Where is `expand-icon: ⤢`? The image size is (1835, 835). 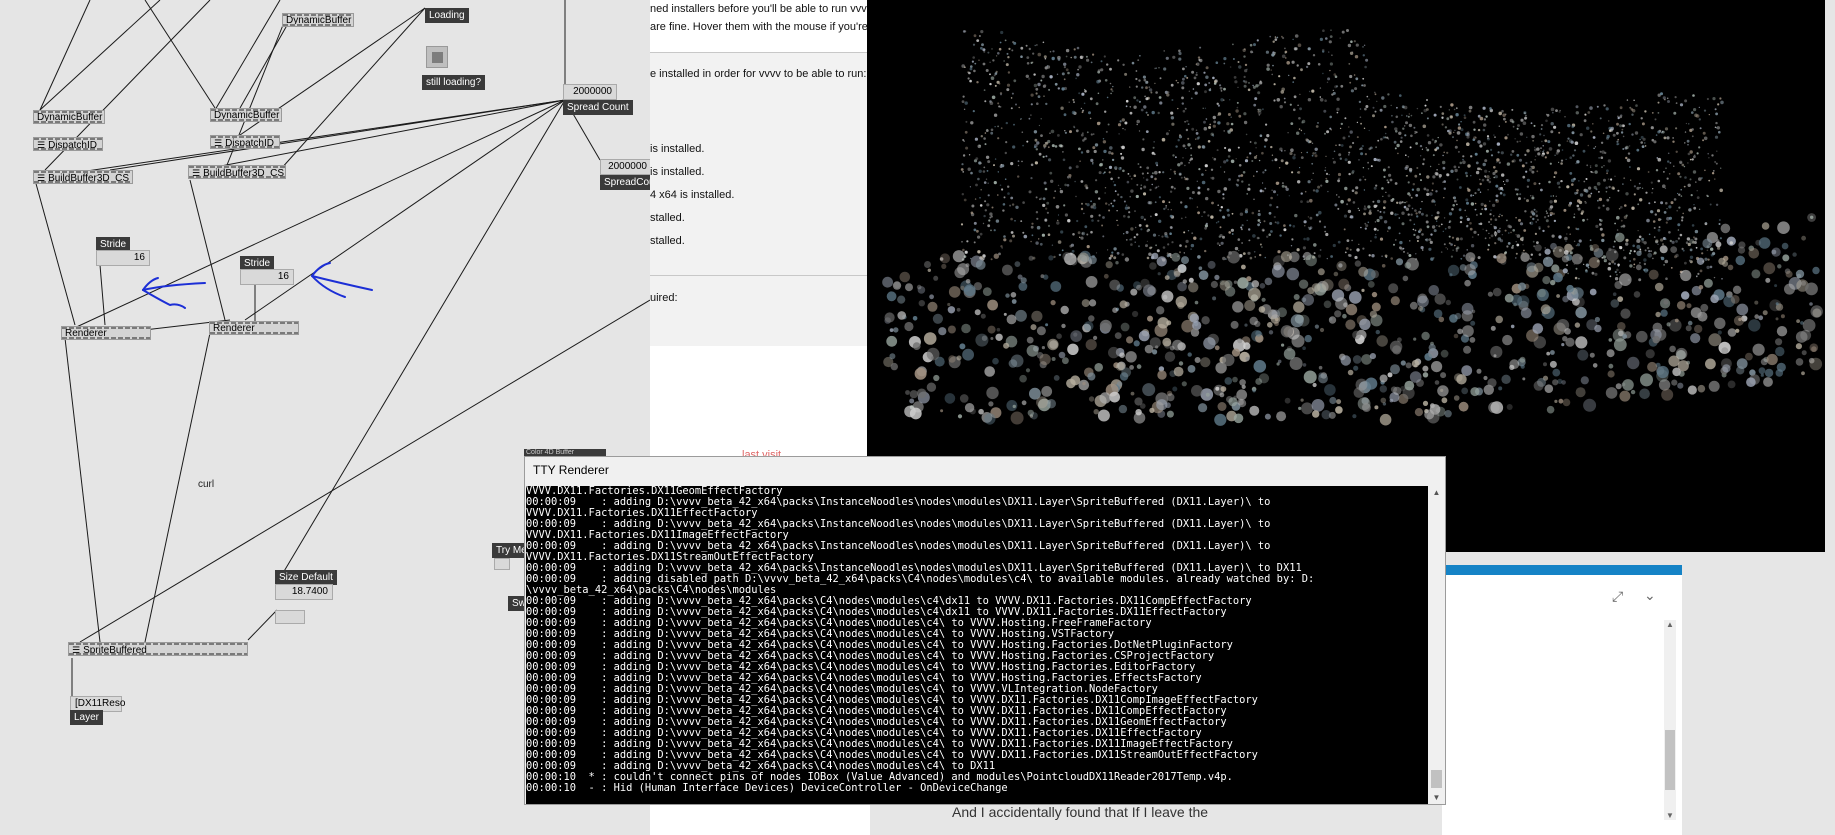
expand-icon: ⤢ is located at coordinates (1617, 596).